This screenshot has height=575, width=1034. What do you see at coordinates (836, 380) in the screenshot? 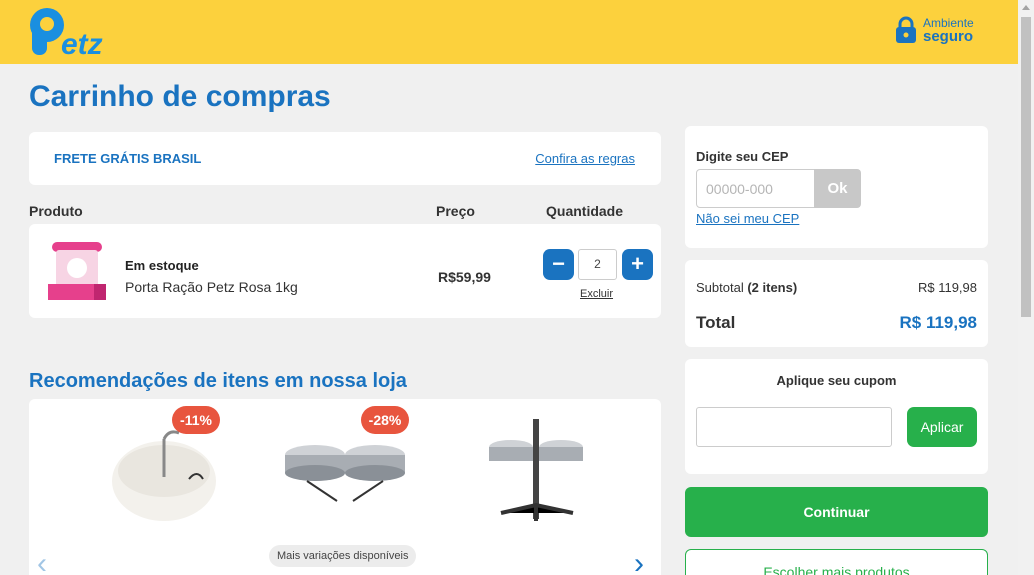
I see `coupon-label: Aplique seu cupom` at bounding box center [836, 380].